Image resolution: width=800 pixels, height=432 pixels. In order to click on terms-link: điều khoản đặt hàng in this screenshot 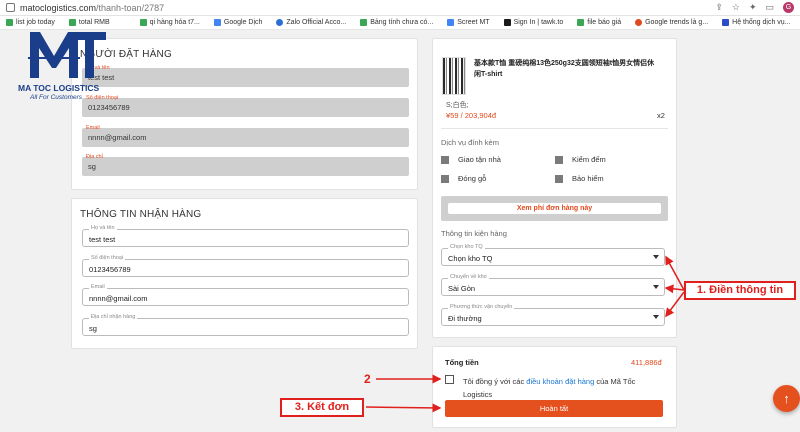, I will do `click(560, 381)`.